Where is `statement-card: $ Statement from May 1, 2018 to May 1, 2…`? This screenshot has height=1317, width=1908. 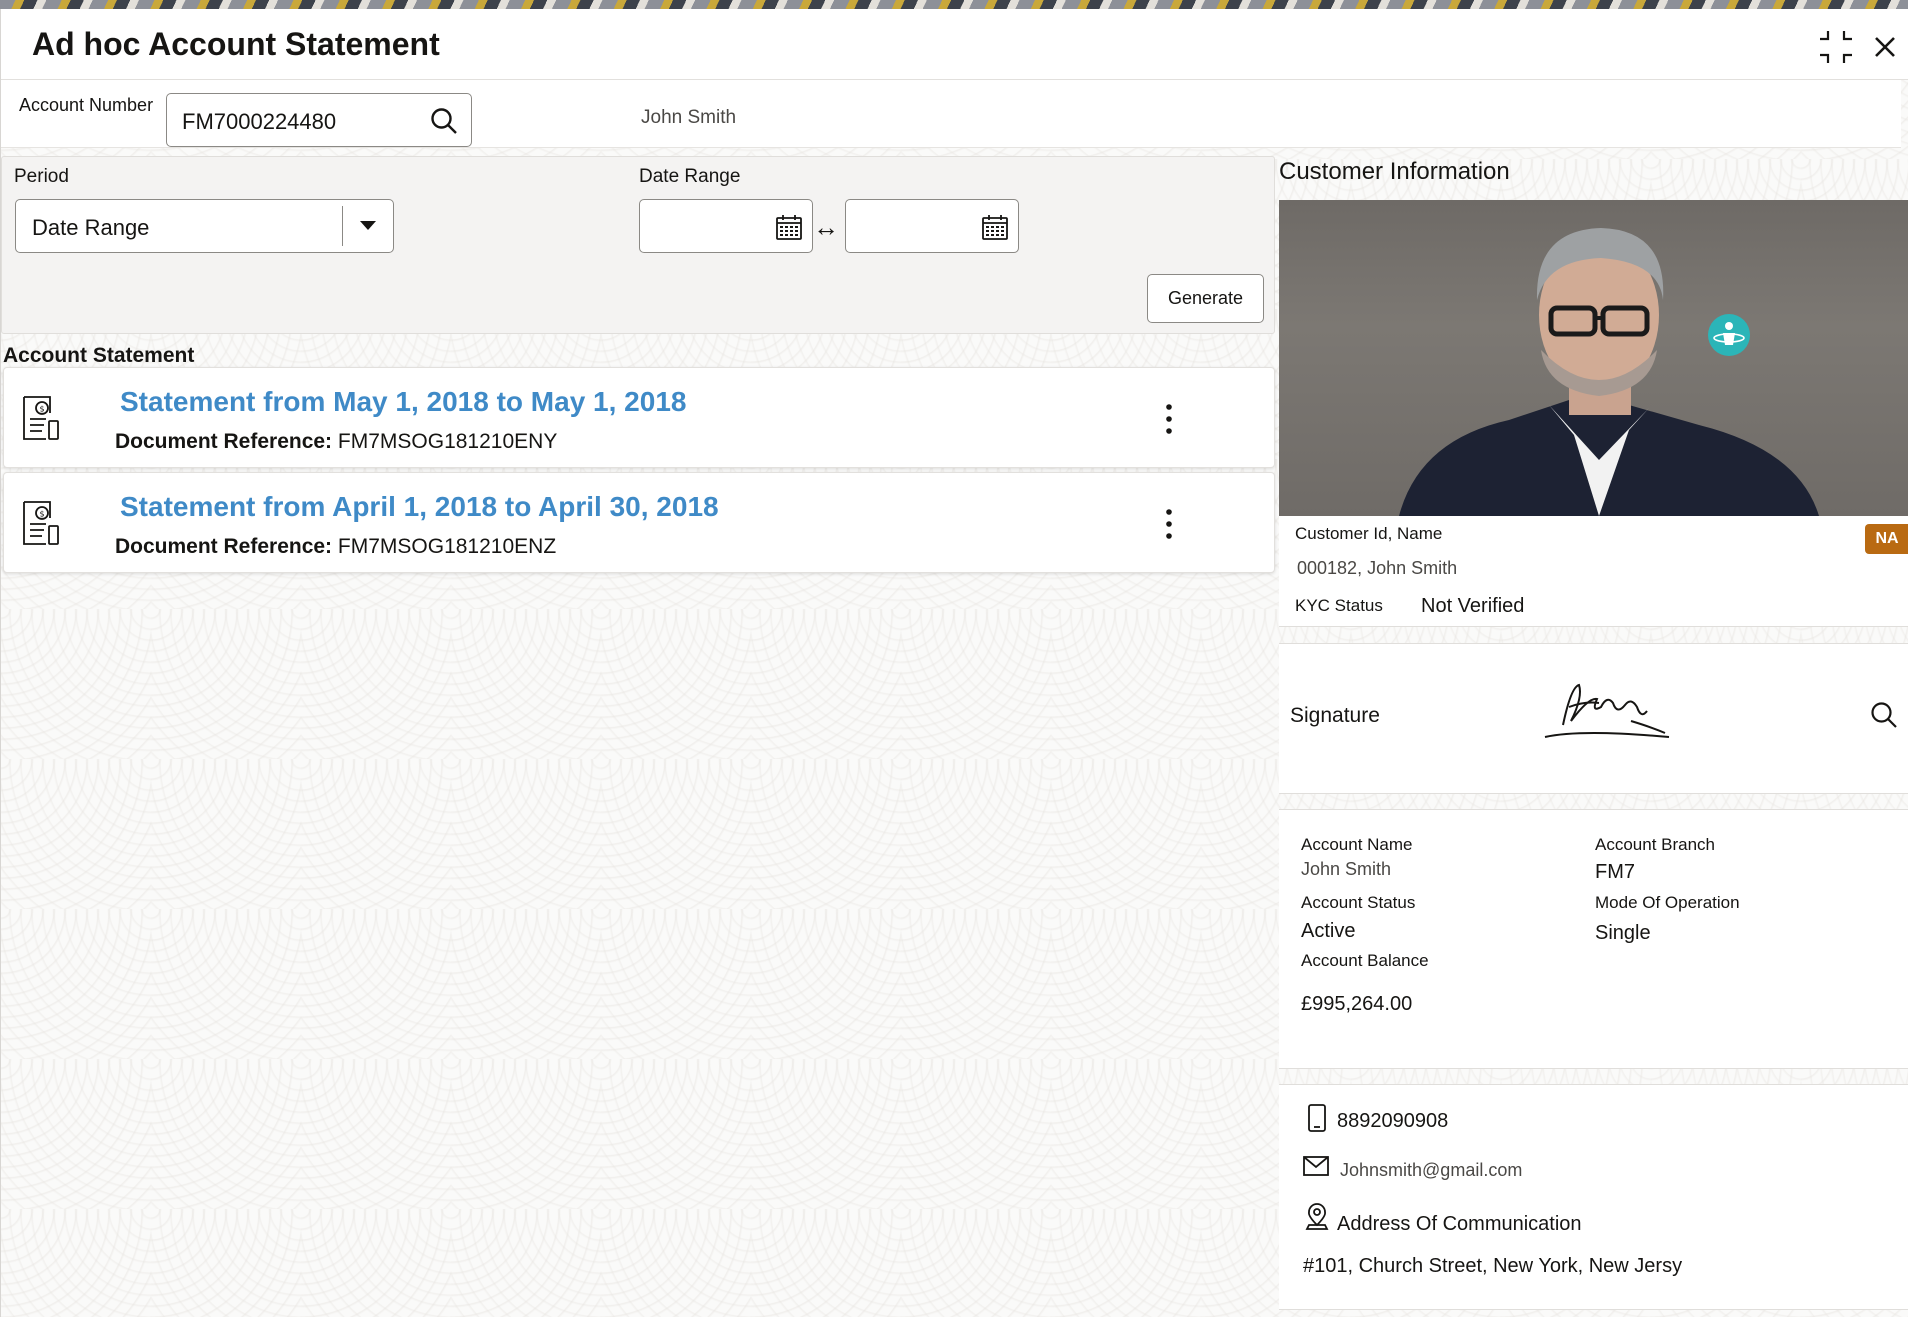 statement-card: $ Statement from May 1, 2018 to May 1, 2… is located at coordinates (639, 417).